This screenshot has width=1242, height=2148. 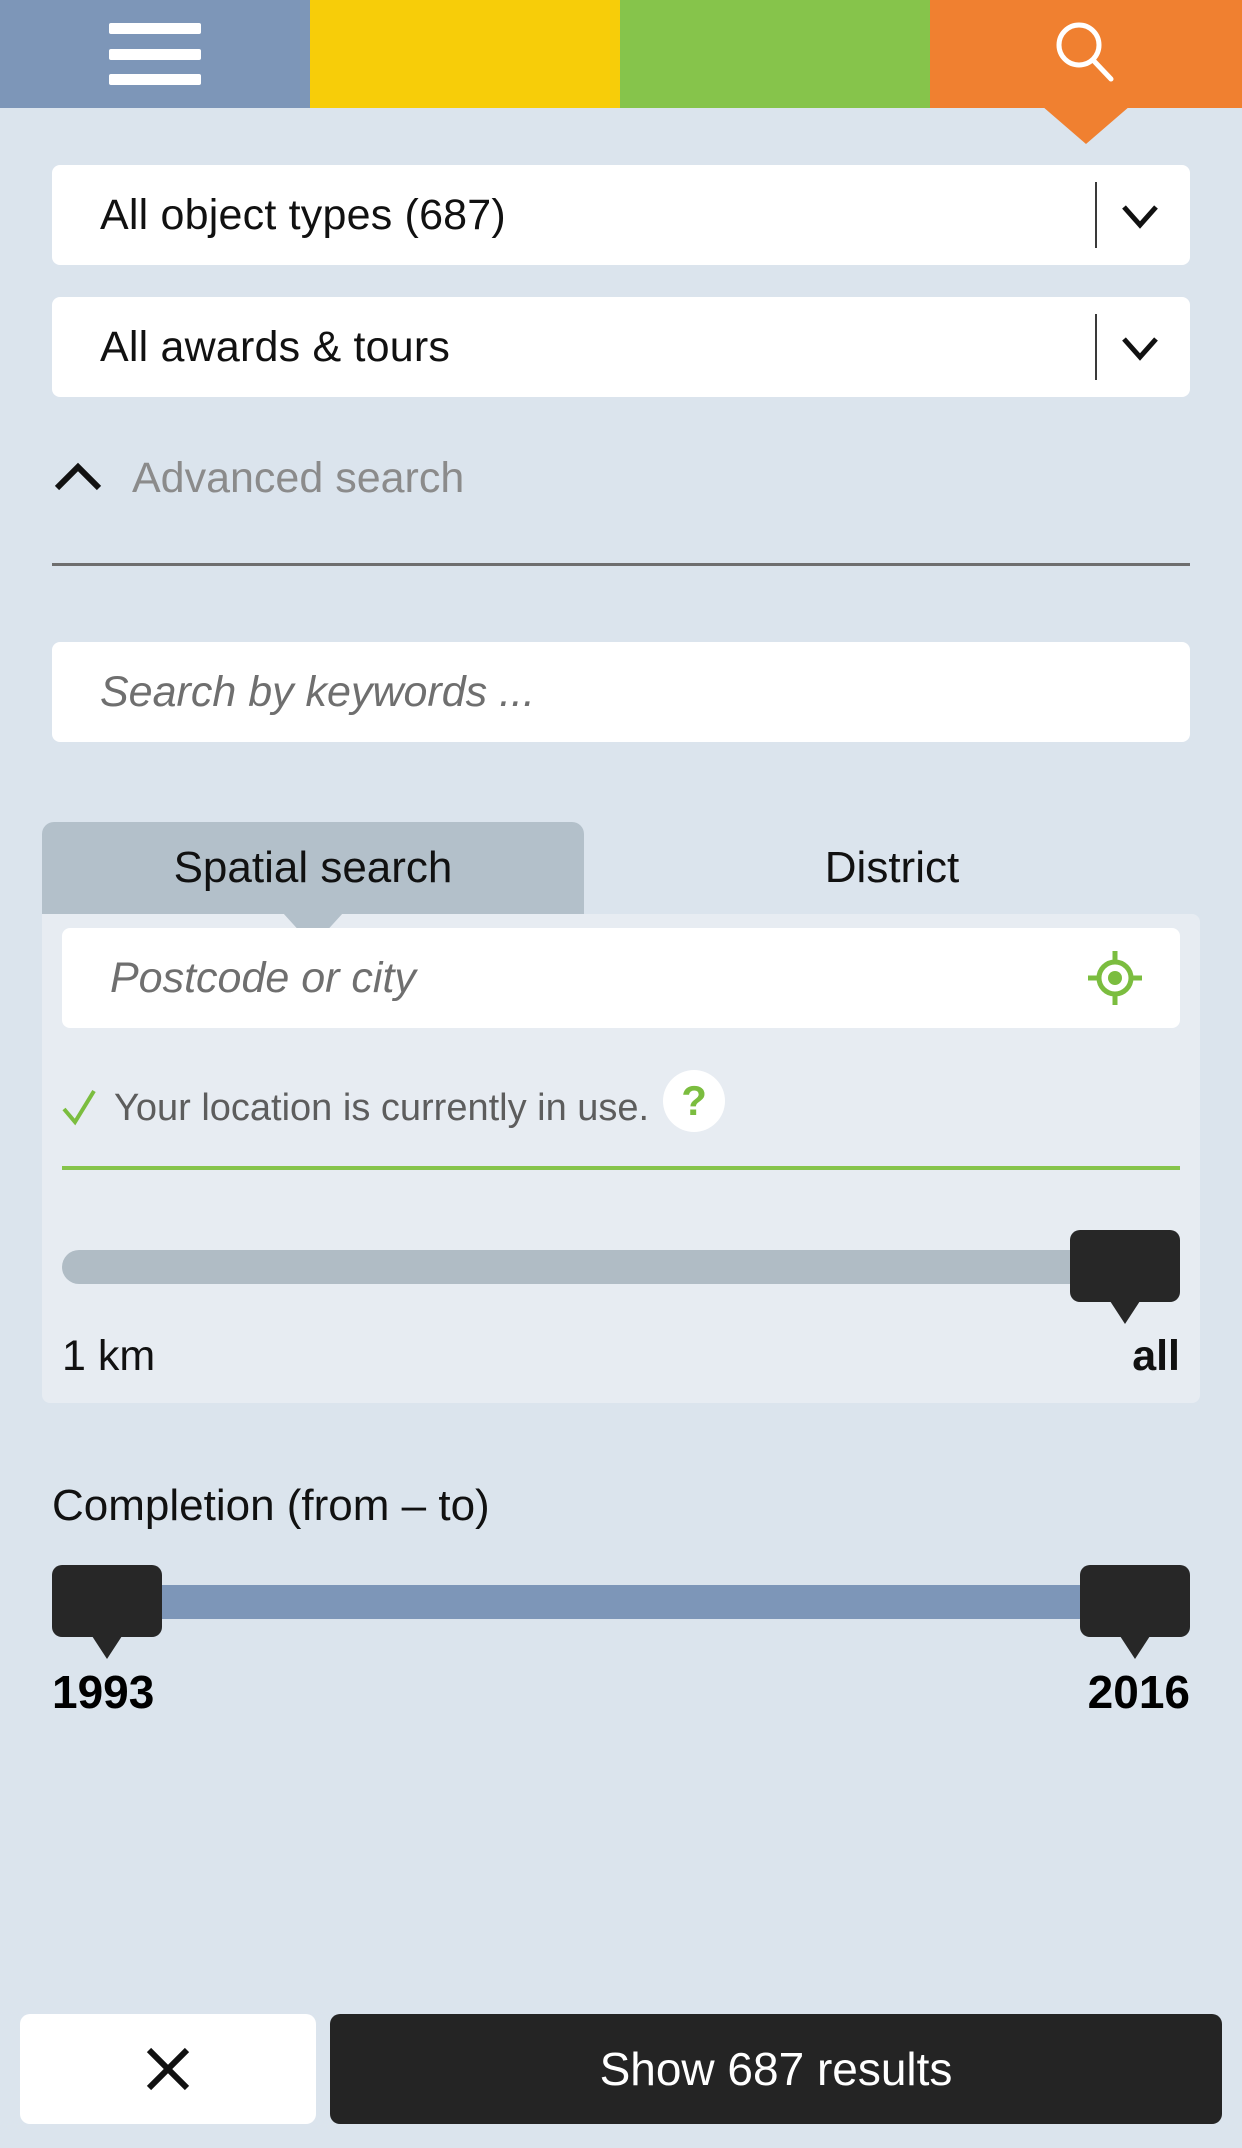 I want to click on search-button, so click(x=1086, y=72).